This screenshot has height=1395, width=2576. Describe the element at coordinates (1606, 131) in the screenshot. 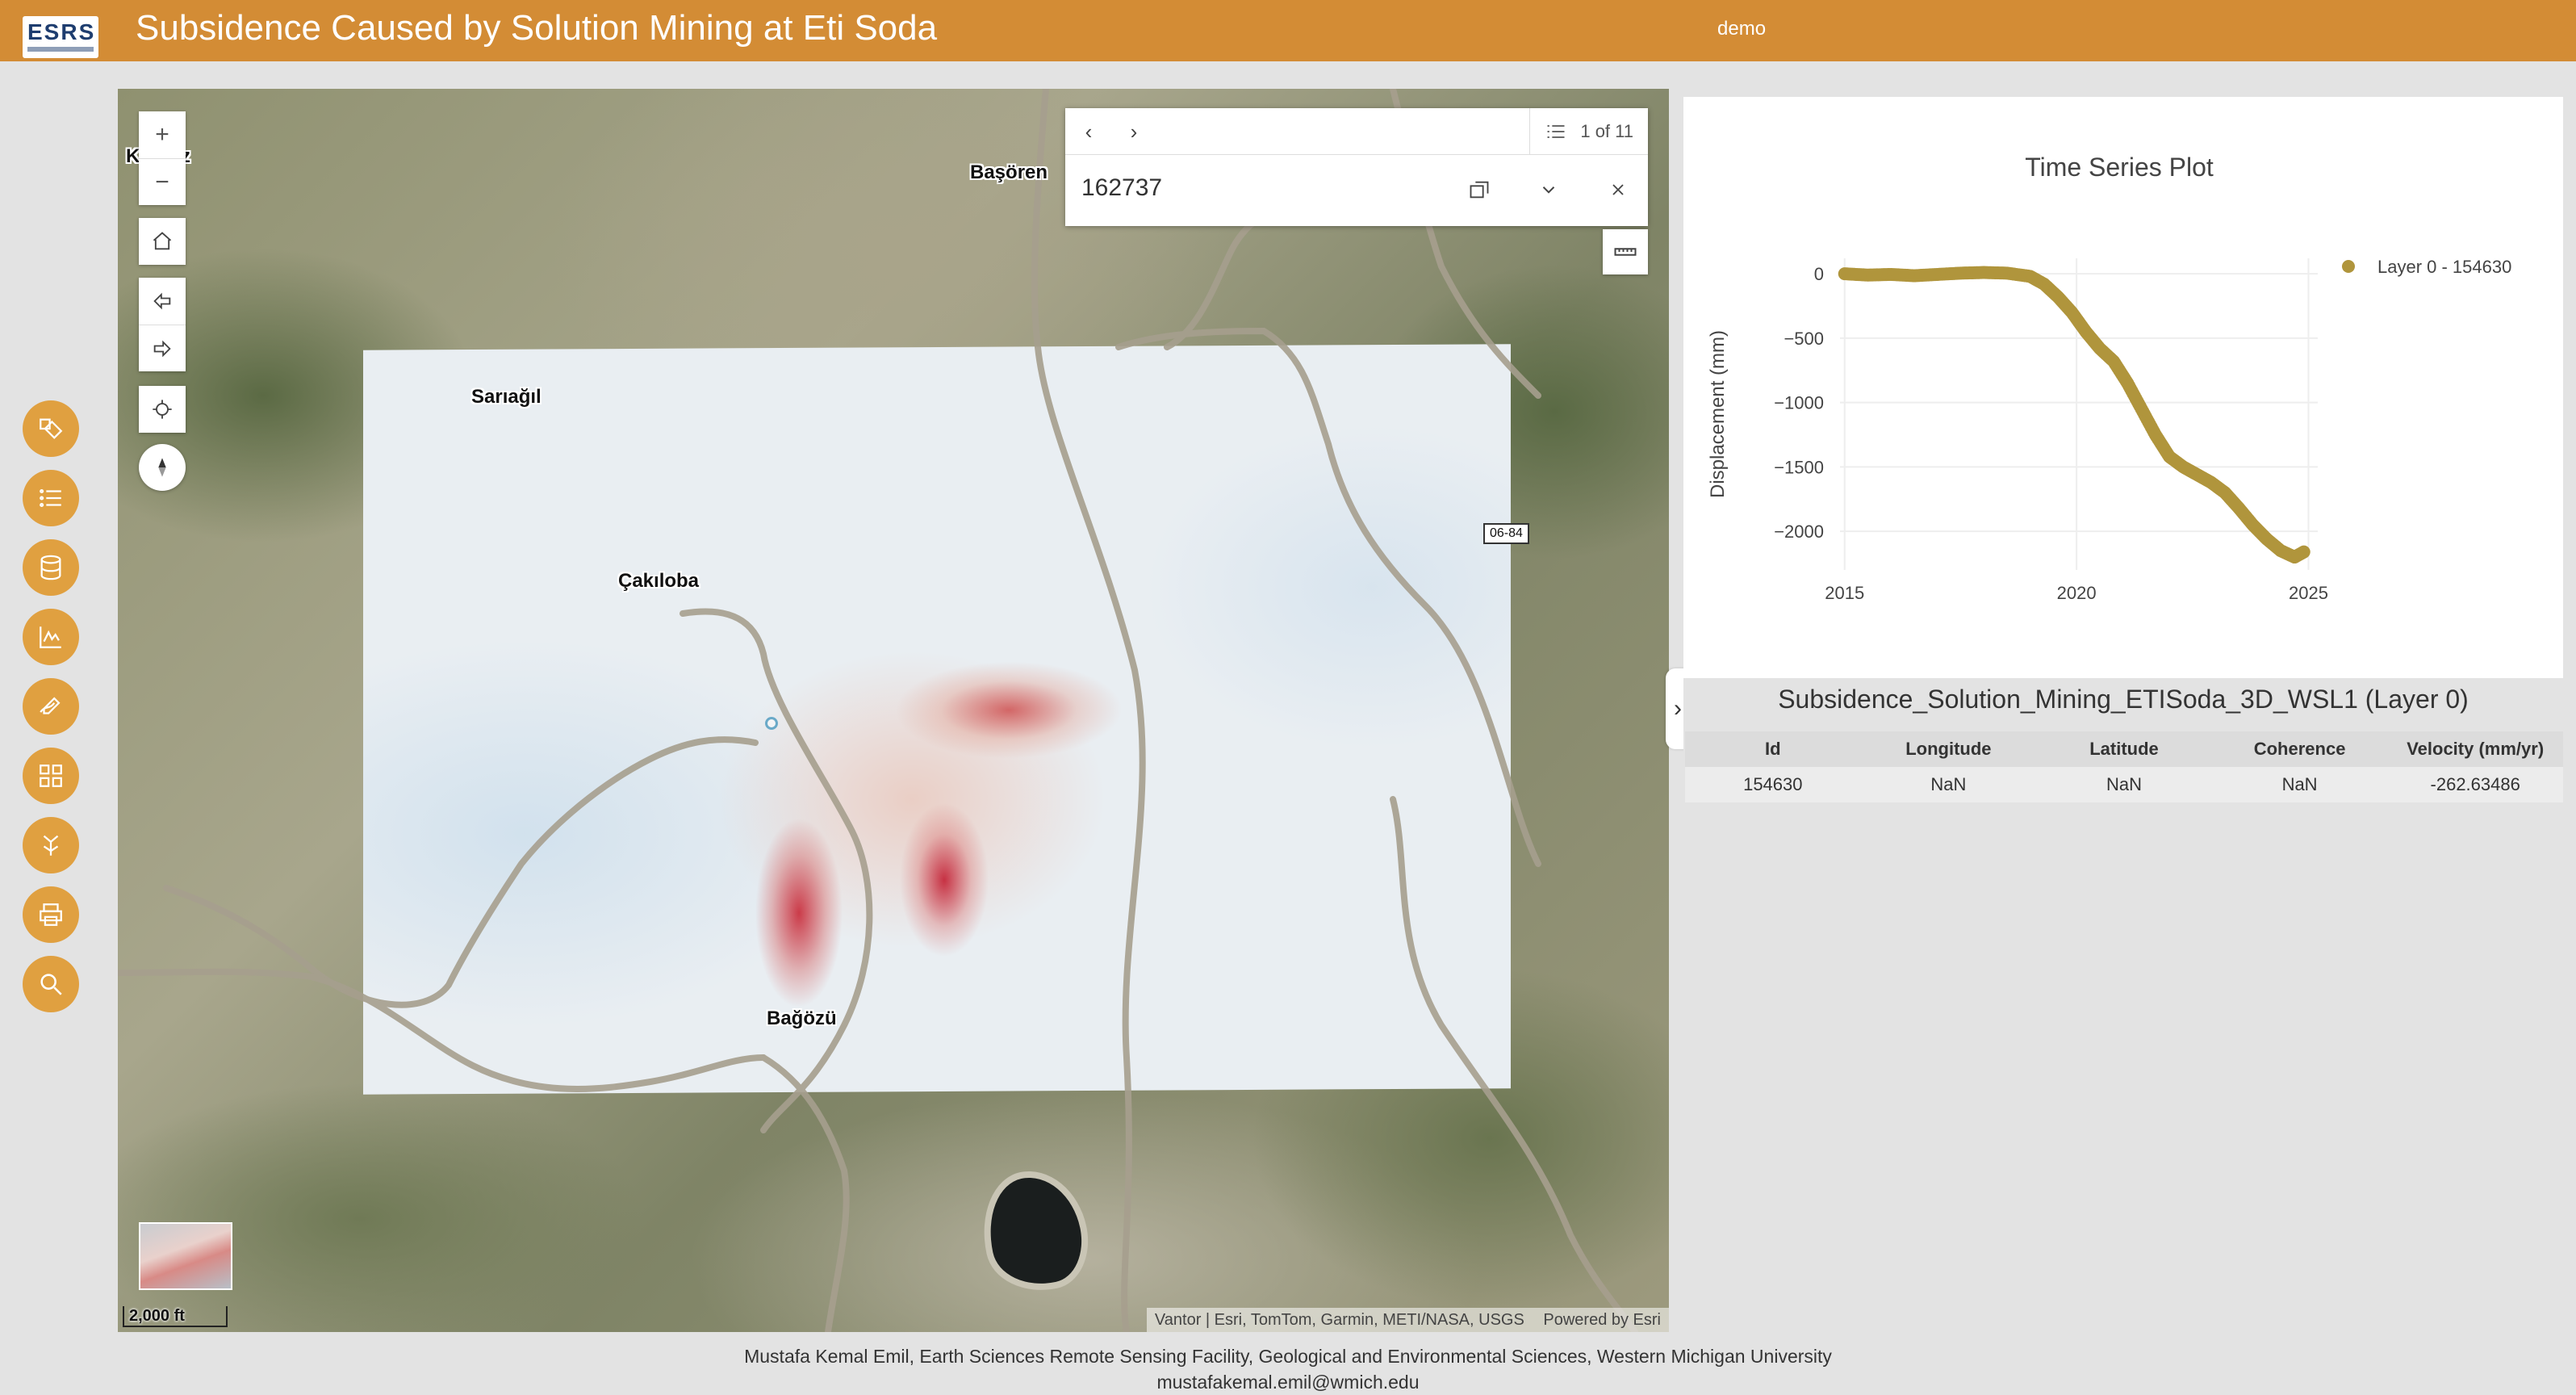

I see `popup-count: 1 of 11` at that location.